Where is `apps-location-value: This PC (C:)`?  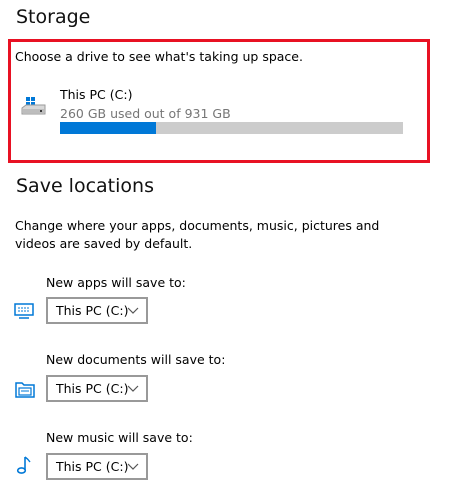 apps-location-value: This PC (C:) is located at coordinates (92, 310).